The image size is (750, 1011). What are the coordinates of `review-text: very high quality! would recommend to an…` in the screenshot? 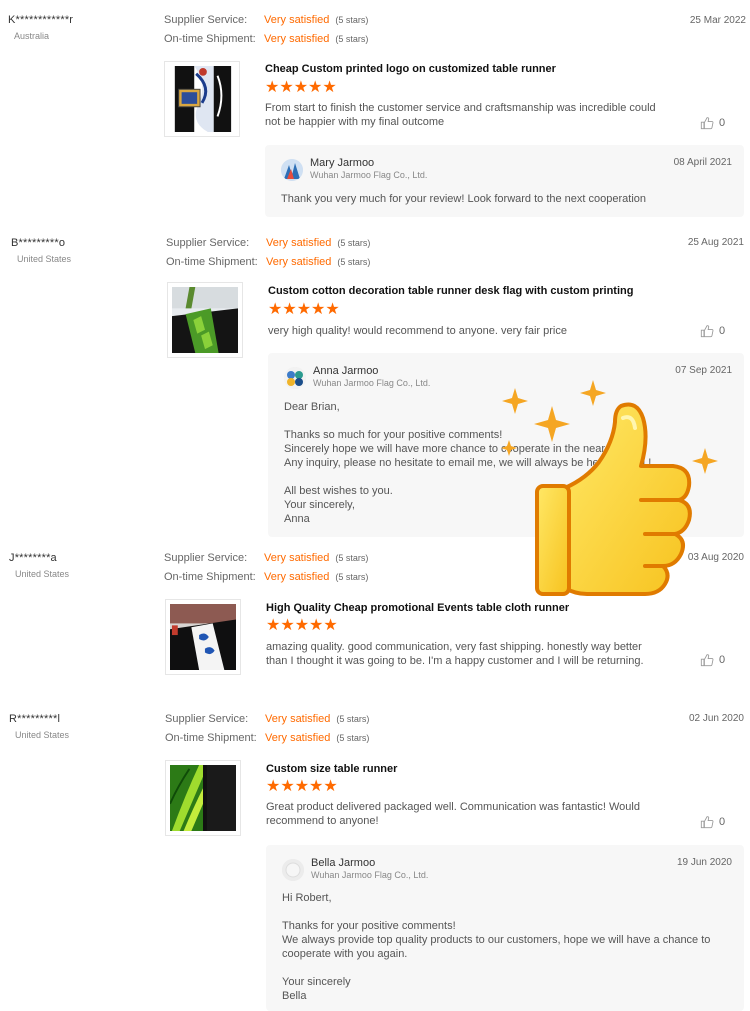 It's located at (417, 331).